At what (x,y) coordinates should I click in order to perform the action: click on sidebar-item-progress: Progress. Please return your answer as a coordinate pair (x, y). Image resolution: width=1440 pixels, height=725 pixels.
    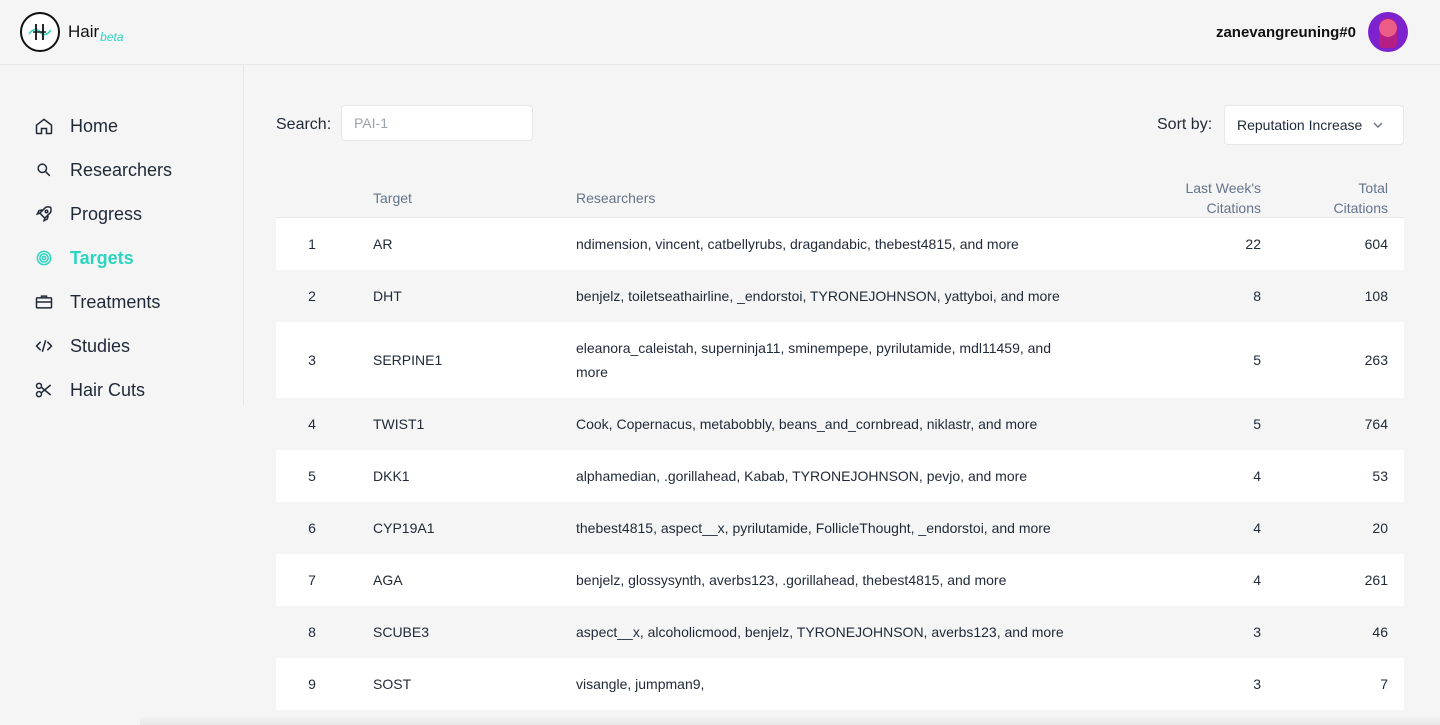
    Looking at the image, I should click on (88, 214).